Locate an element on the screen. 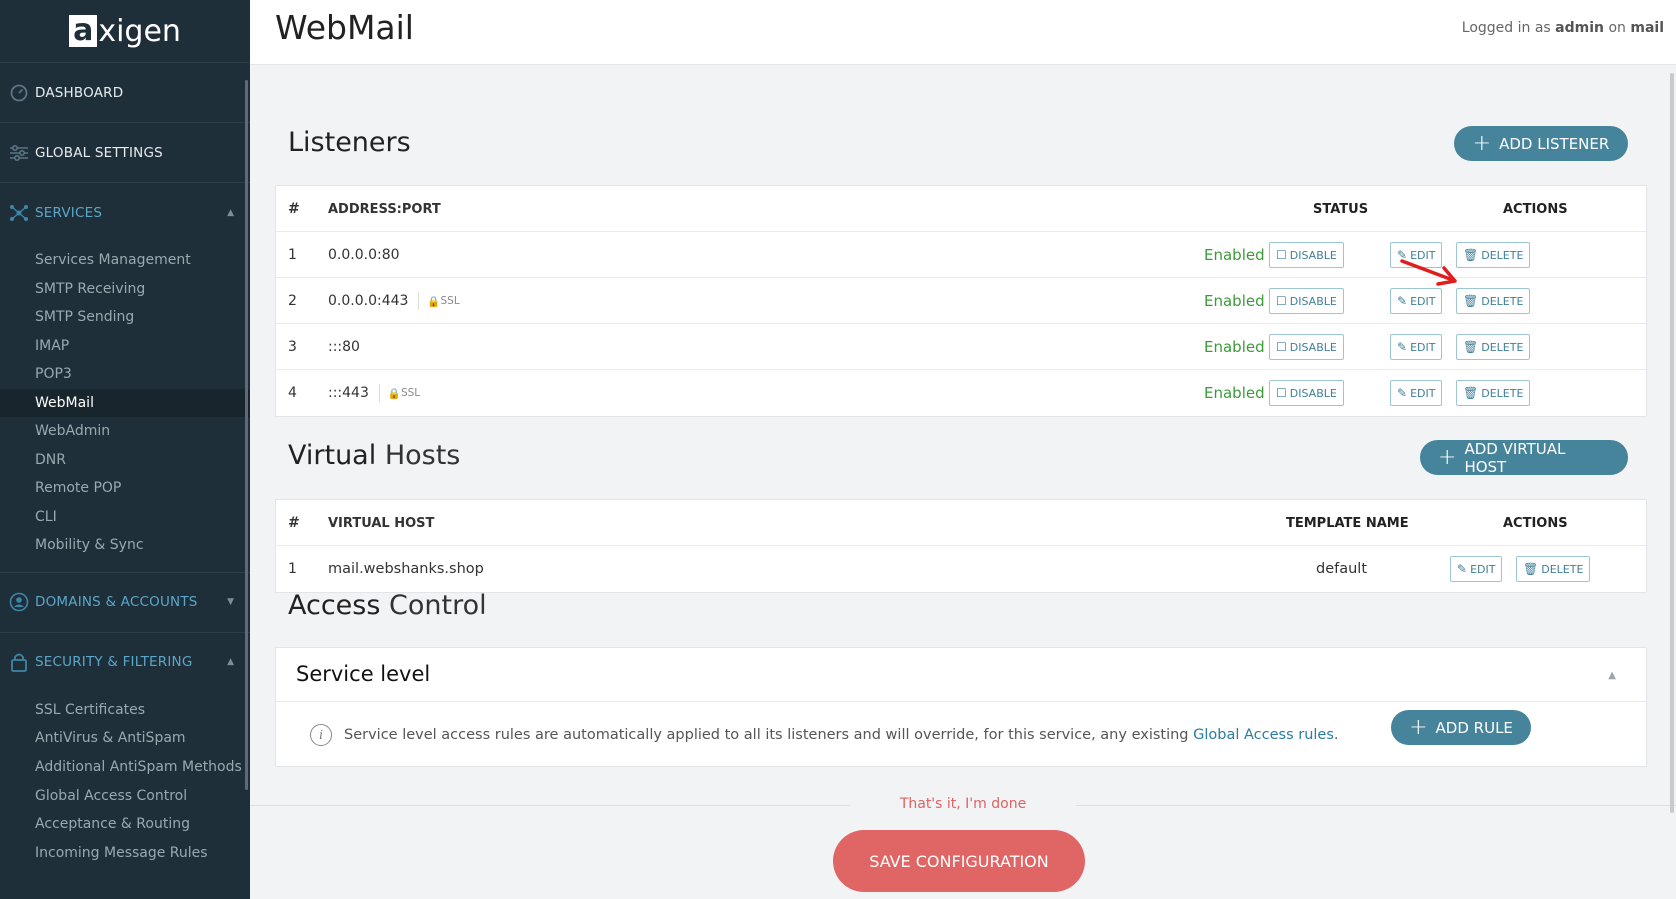  chevron-down-icon: ▼ is located at coordinates (230, 602).